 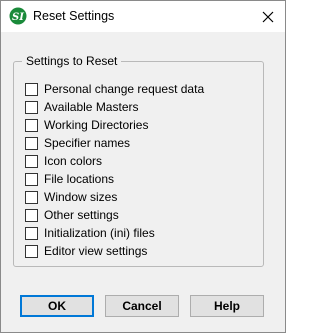 What do you see at coordinates (91, 107) in the screenshot?
I see `option-label: Available Masters` at bounding box center [91, 107].